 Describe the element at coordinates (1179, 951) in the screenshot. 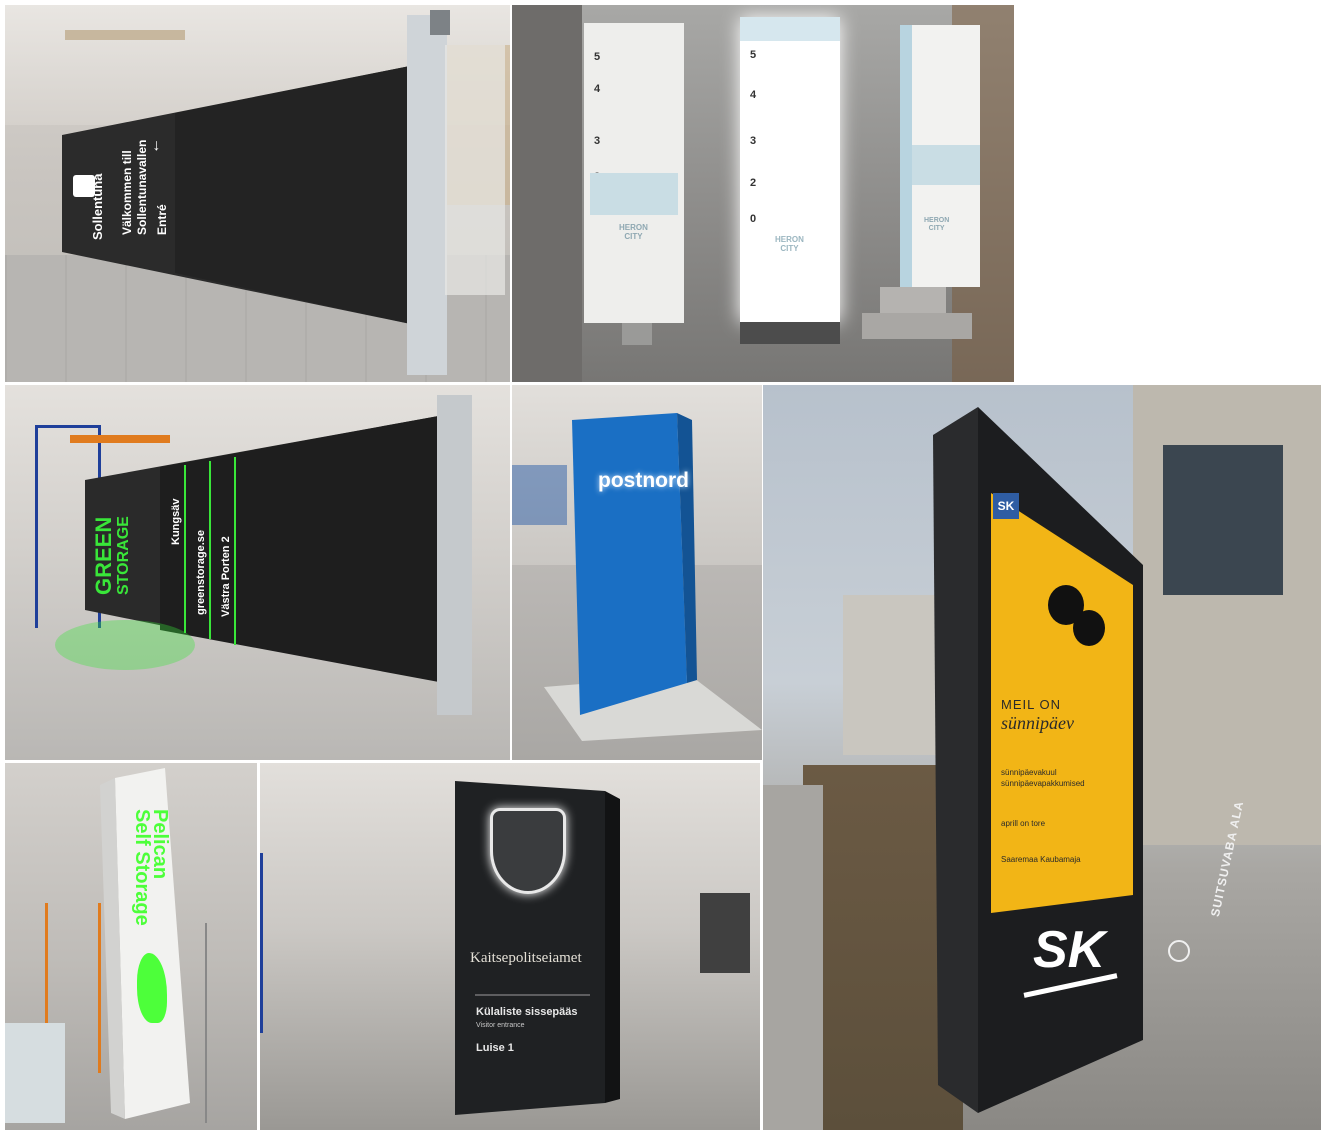

I see `no-smoking-icon` at that location.